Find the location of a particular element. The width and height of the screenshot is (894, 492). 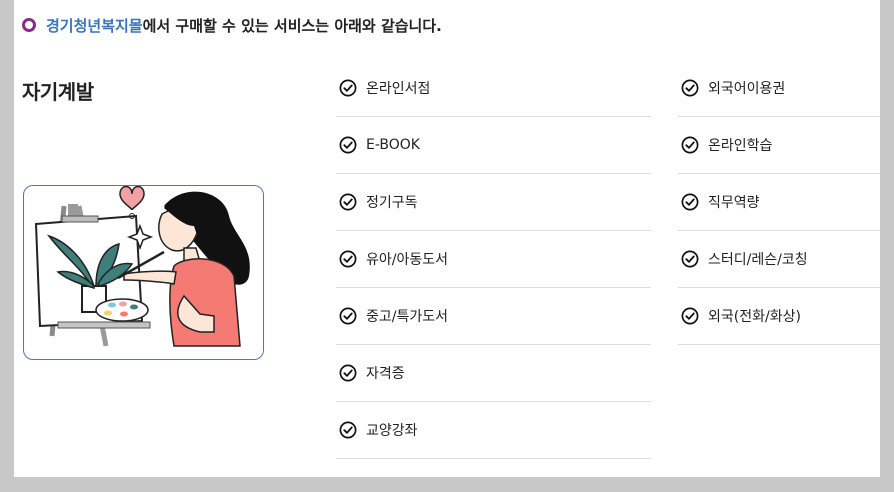

service-item-job-skills: 직무역량 is located at coordinates (779, 202).